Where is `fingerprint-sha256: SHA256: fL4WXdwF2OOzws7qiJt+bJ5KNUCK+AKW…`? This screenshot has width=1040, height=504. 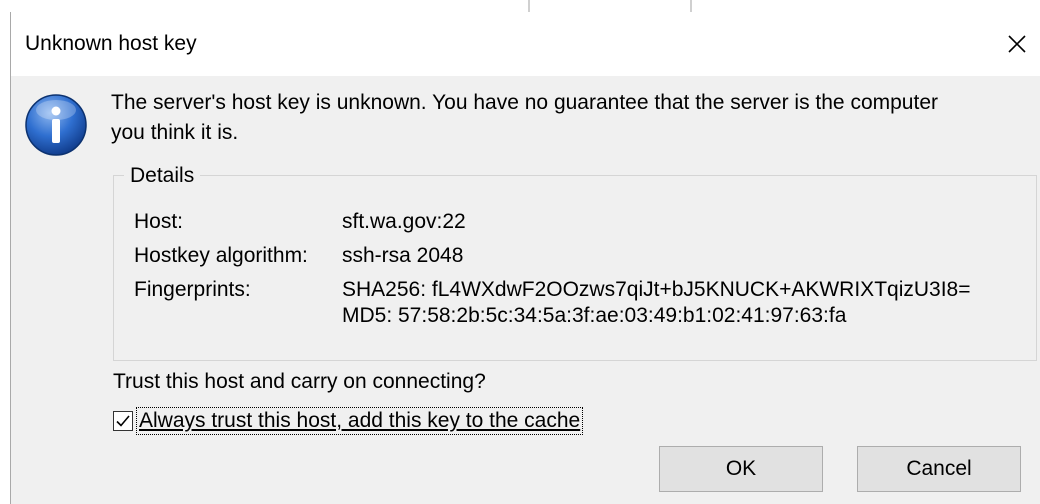 fingerprint-sha256: SHA256: fL4WXdwF2OOzws7qiJt+bJ5KNUCK+AKW… is located at coordinates (656, 289).